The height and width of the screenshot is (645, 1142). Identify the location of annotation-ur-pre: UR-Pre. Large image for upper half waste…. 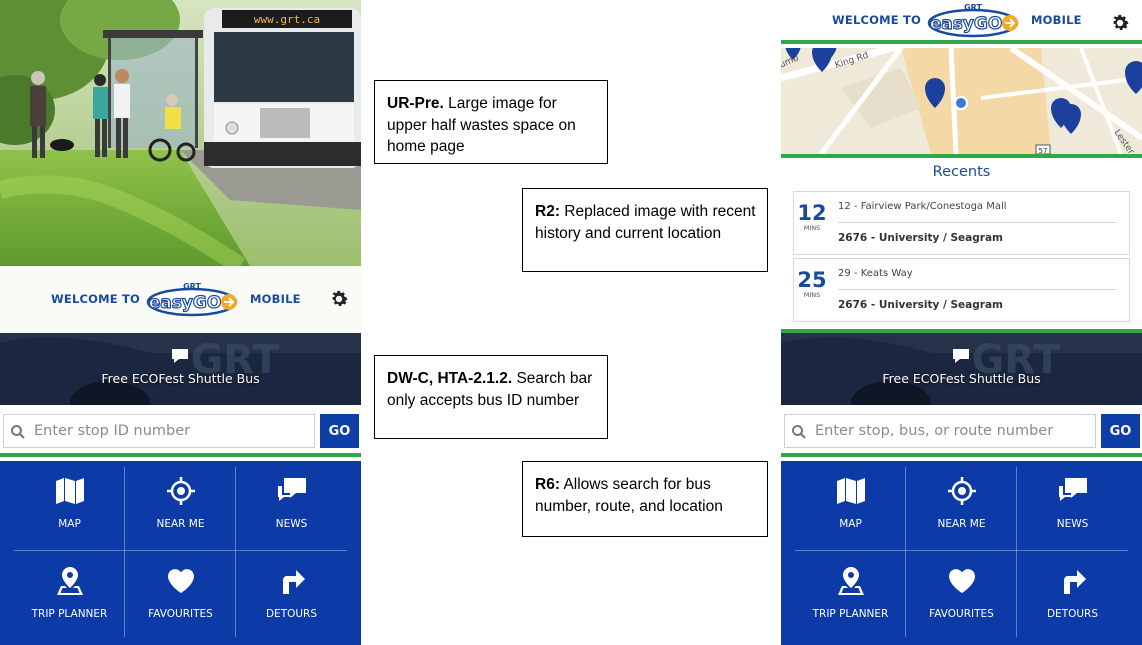
(491, 122).